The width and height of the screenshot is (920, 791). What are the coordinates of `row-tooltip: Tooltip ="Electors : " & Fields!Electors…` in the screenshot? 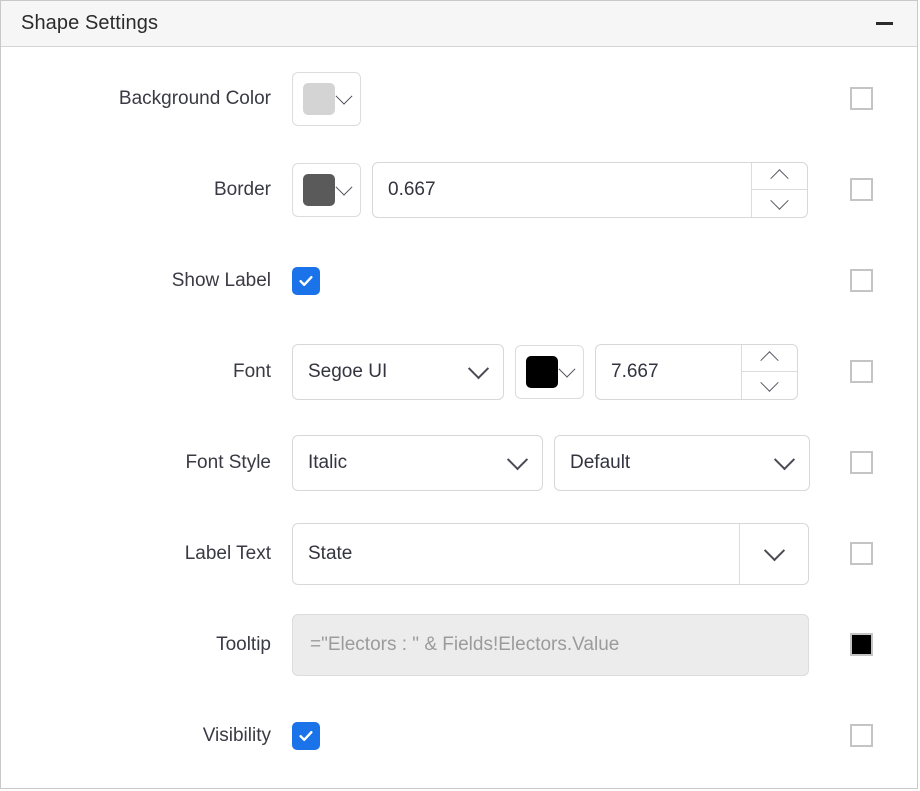 It's located at (459, 644).